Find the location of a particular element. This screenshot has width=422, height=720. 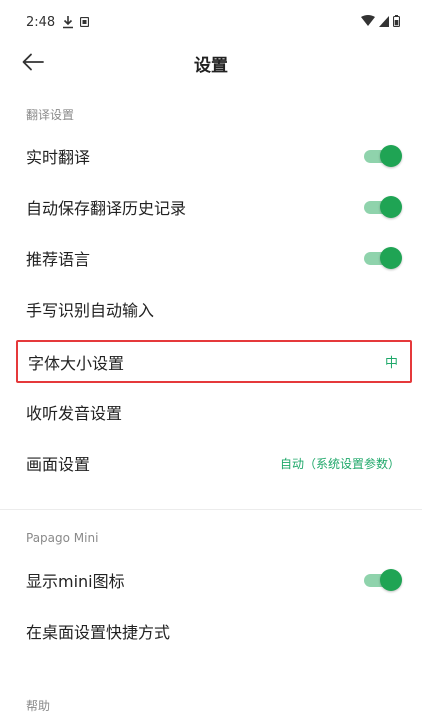

setting-label: 手写识别自动输入 is located at coordinates (90, 310).